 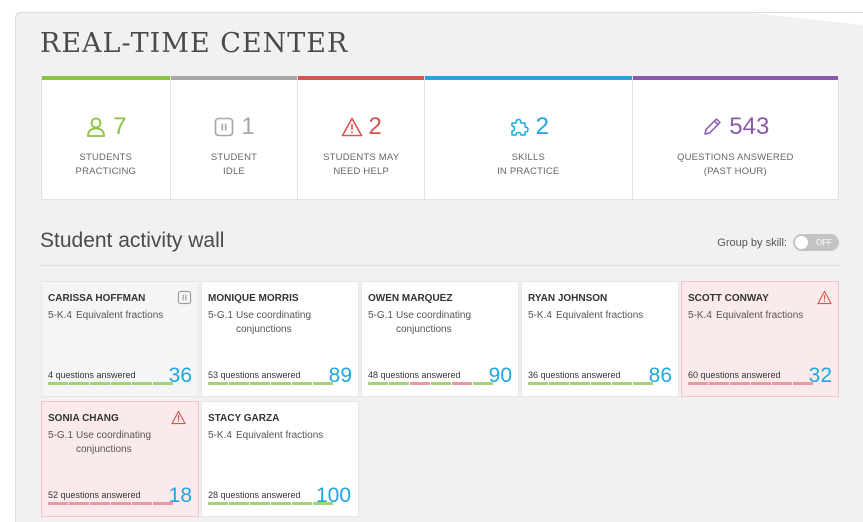 I want to click on student-name: SONIA CHANG, so click(x=83, y=418).